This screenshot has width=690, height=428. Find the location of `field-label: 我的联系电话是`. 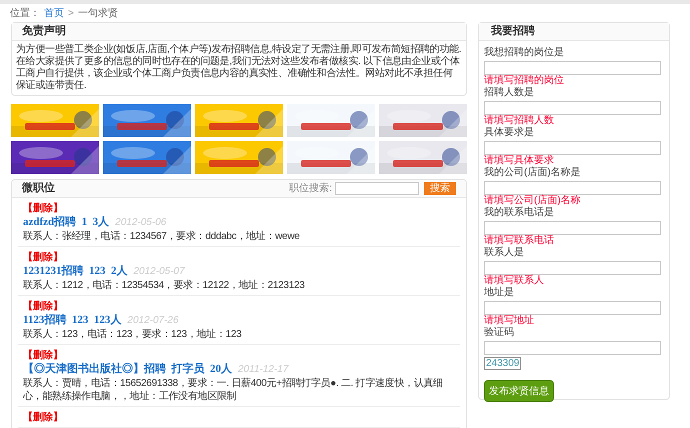

field-label: 我的联系电话是 is located at coordinates (519, 213).